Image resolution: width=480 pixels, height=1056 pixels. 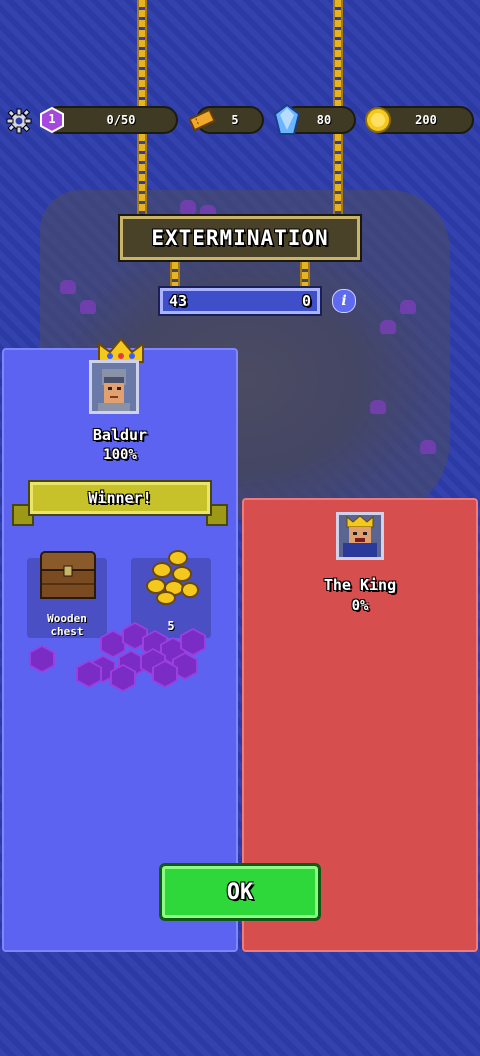 I want to click on score-left: 43, so click(x=178, y=301).